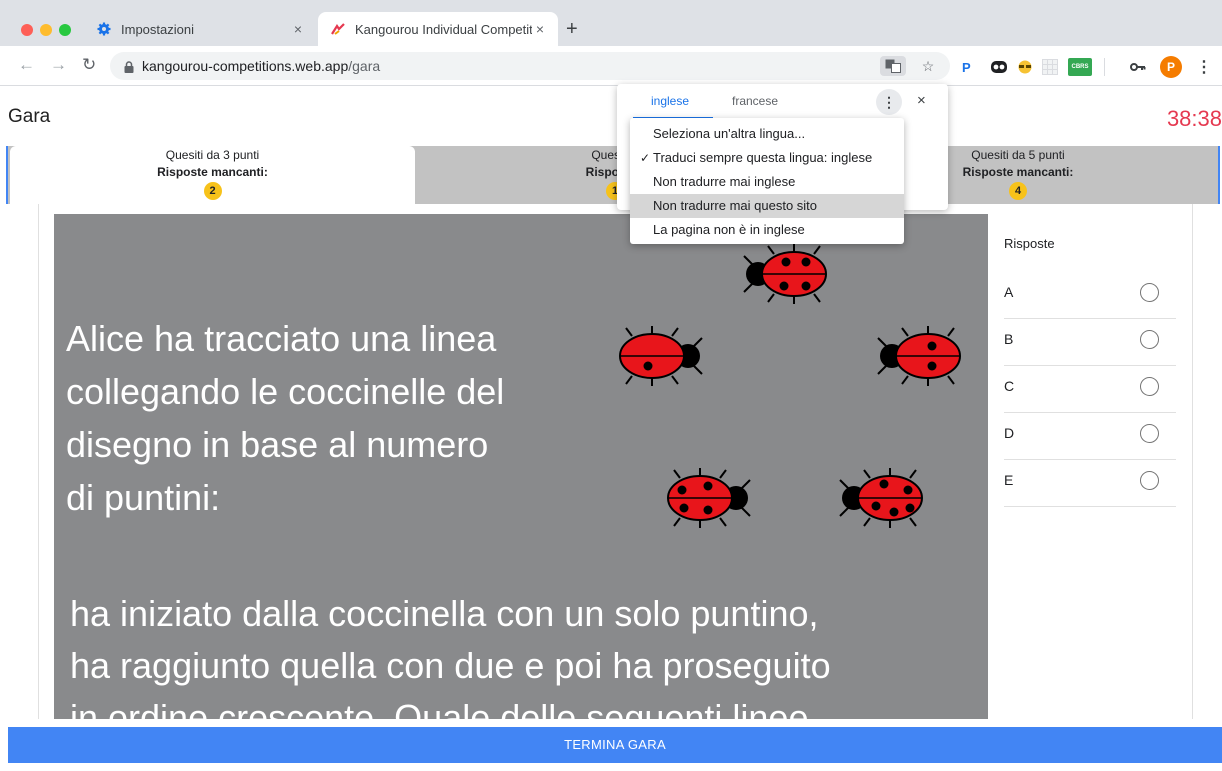  Describe the element at coordinates (530, 66) in the screenshot. I see `address-bar: kangourou-competitions.web.app/gara ☆` at that location.